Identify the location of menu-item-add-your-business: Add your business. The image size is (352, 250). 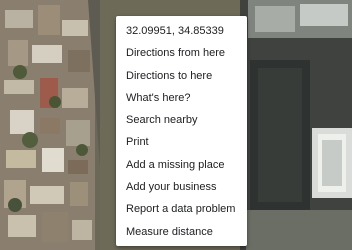
(181, 187).